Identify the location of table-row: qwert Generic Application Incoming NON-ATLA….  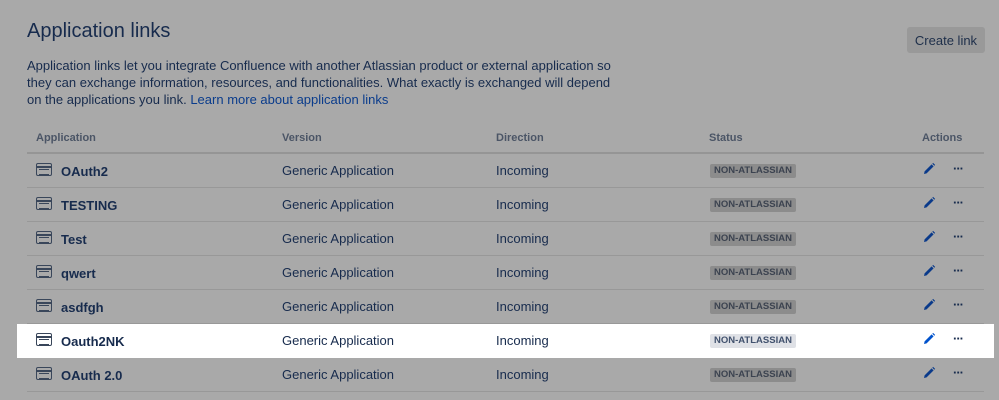
(505, 273).